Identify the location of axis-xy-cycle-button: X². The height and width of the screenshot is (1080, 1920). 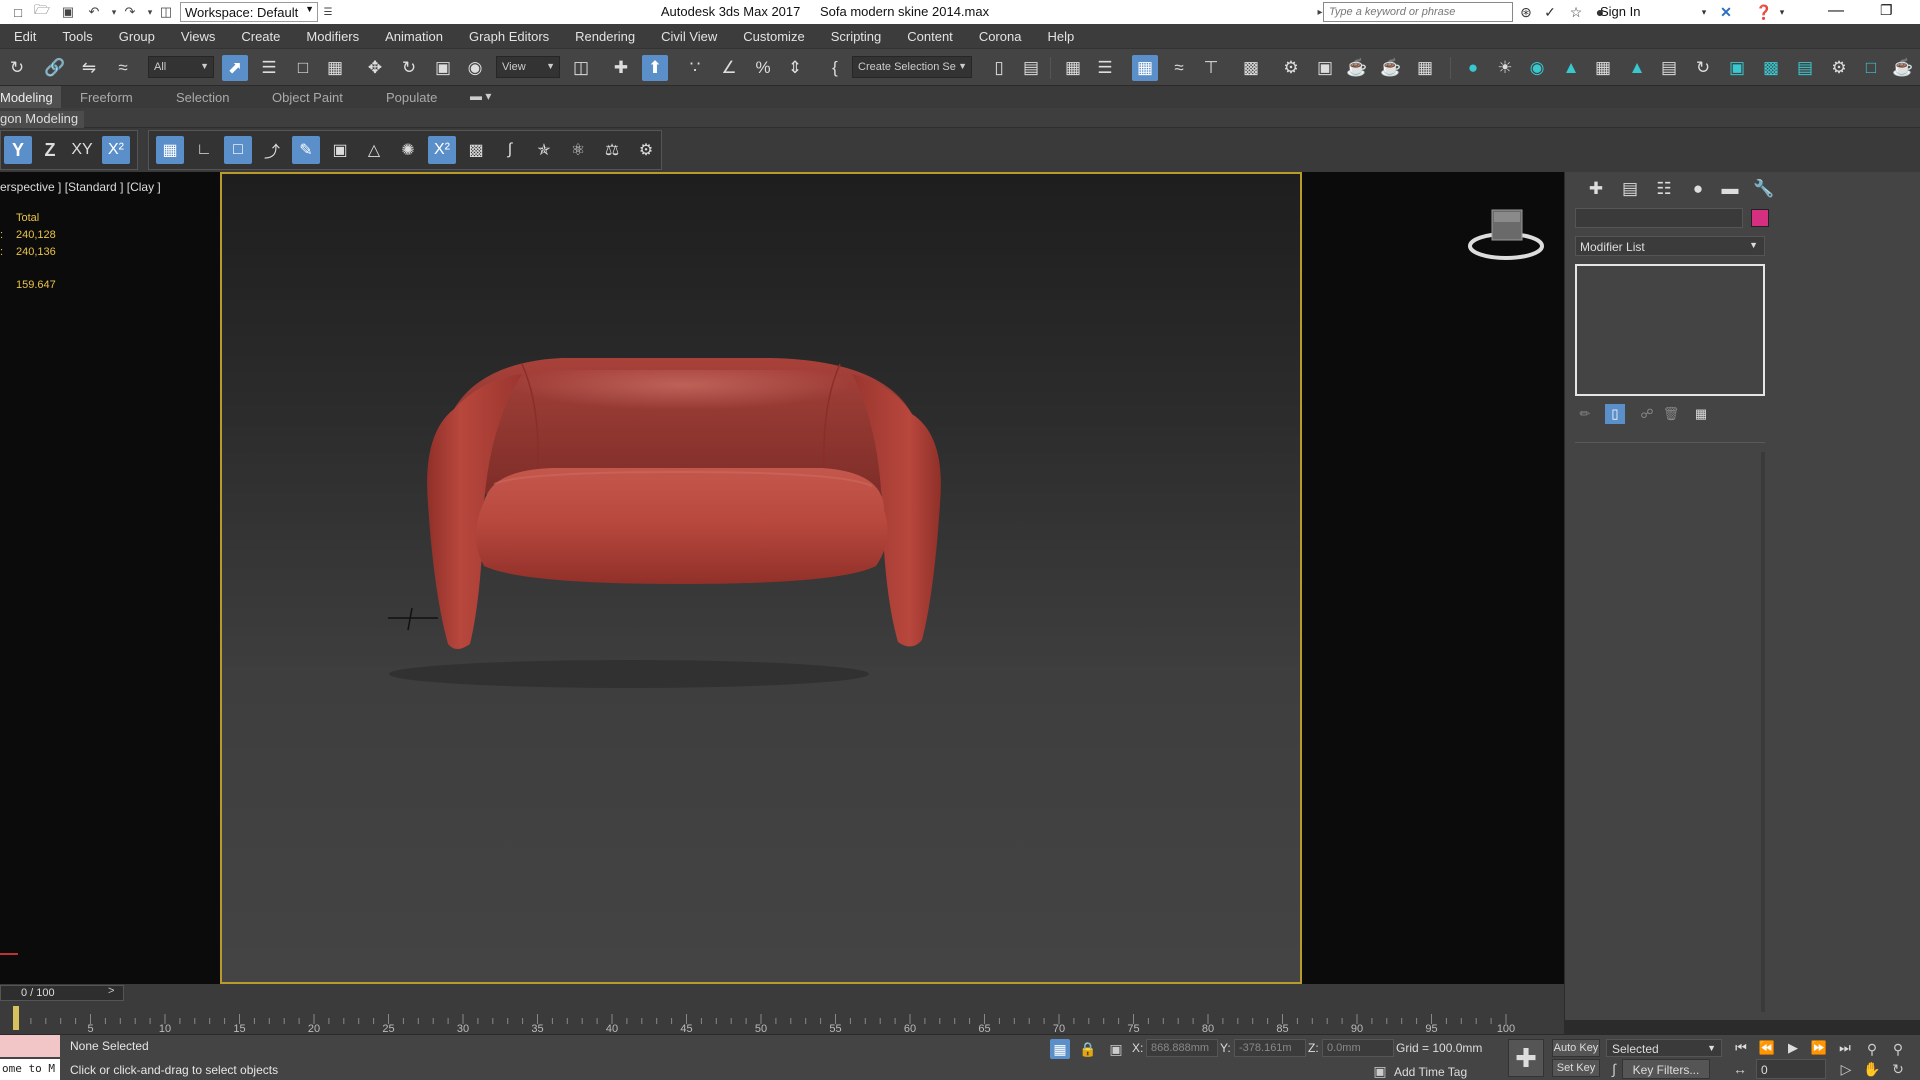
(116, 150).